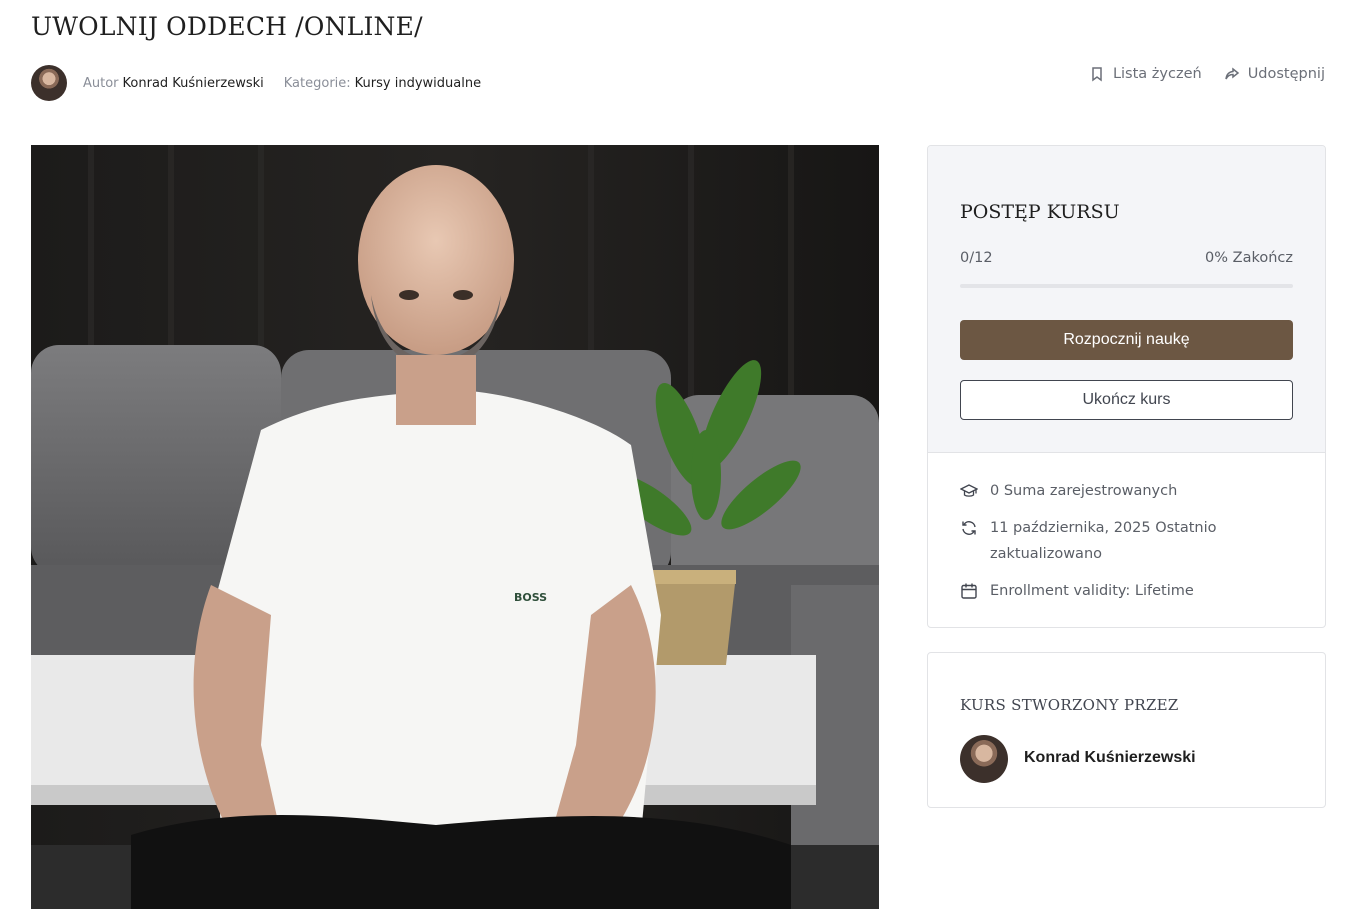  I want to click on refresh-icon, so click(969, 528).